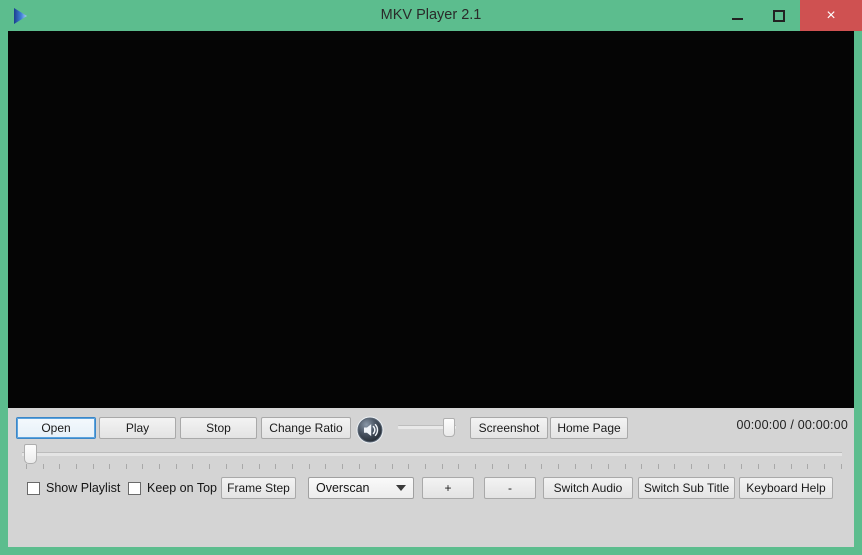  I want to click on maximize-button, so click(779, 15).